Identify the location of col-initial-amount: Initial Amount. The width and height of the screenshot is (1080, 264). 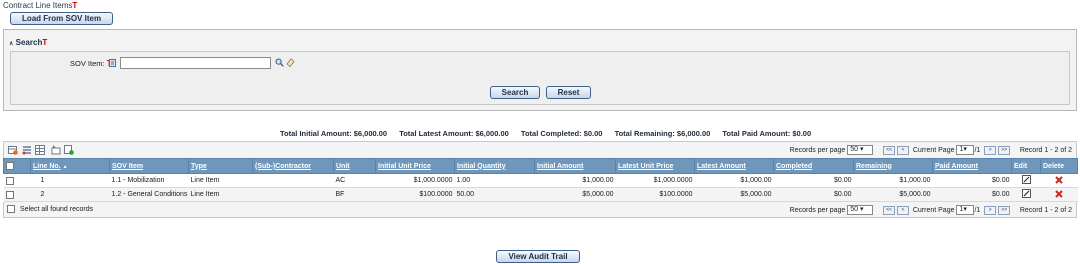
(575, 166).